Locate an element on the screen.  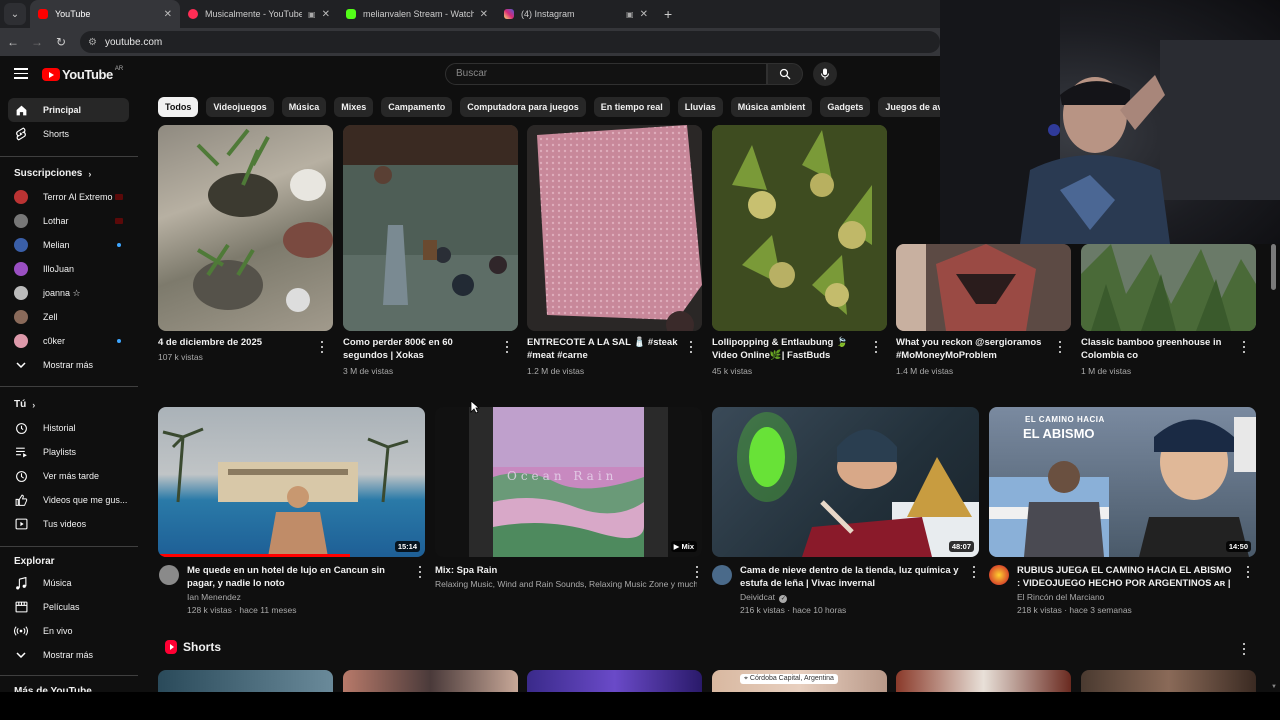
browser-tab-youtube: YouTube ✕ is located at coordinates (105, 14).